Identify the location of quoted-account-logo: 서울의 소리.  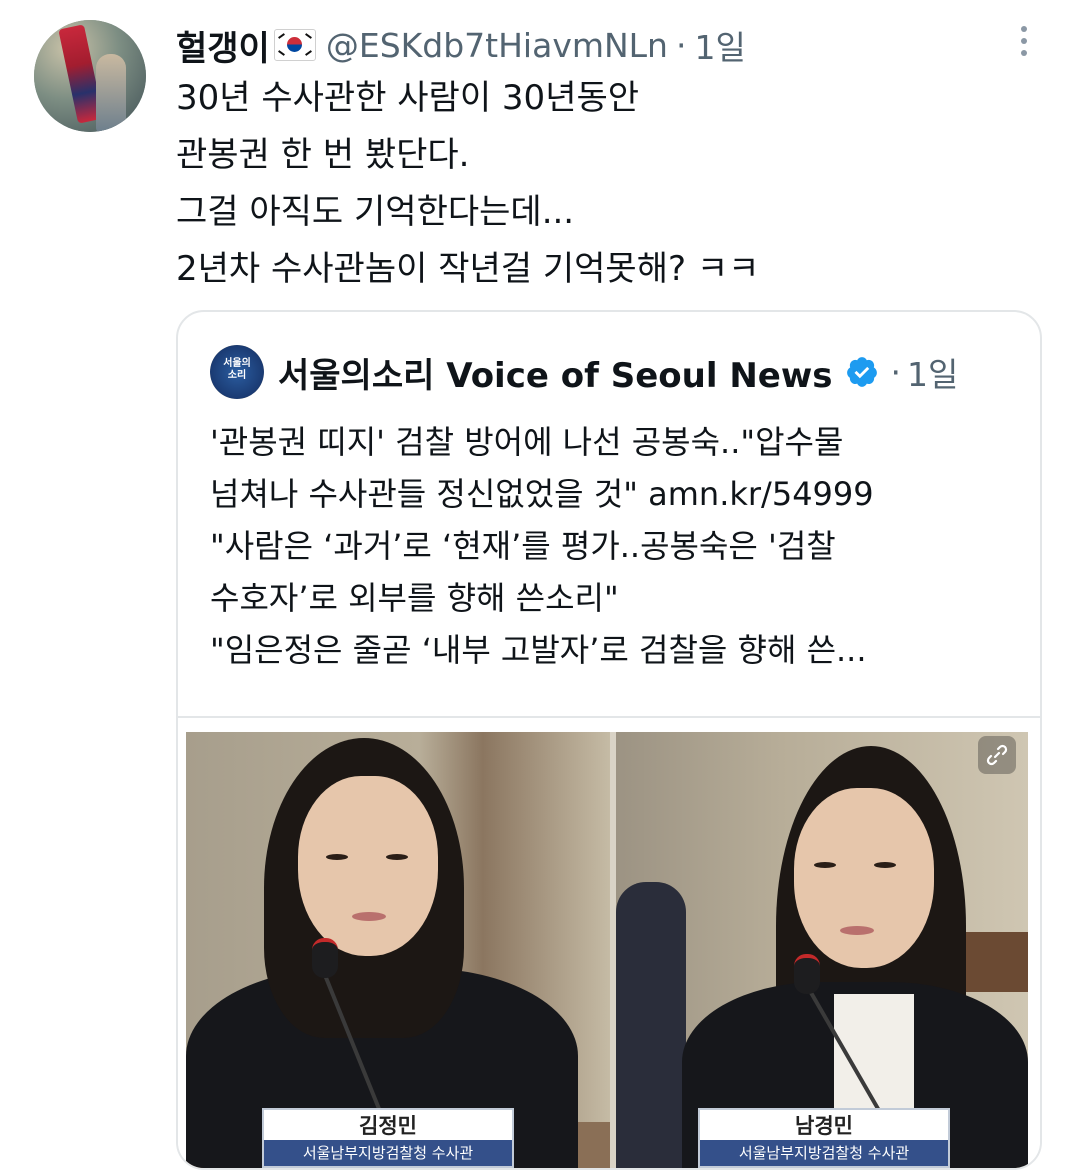
(237, 372).